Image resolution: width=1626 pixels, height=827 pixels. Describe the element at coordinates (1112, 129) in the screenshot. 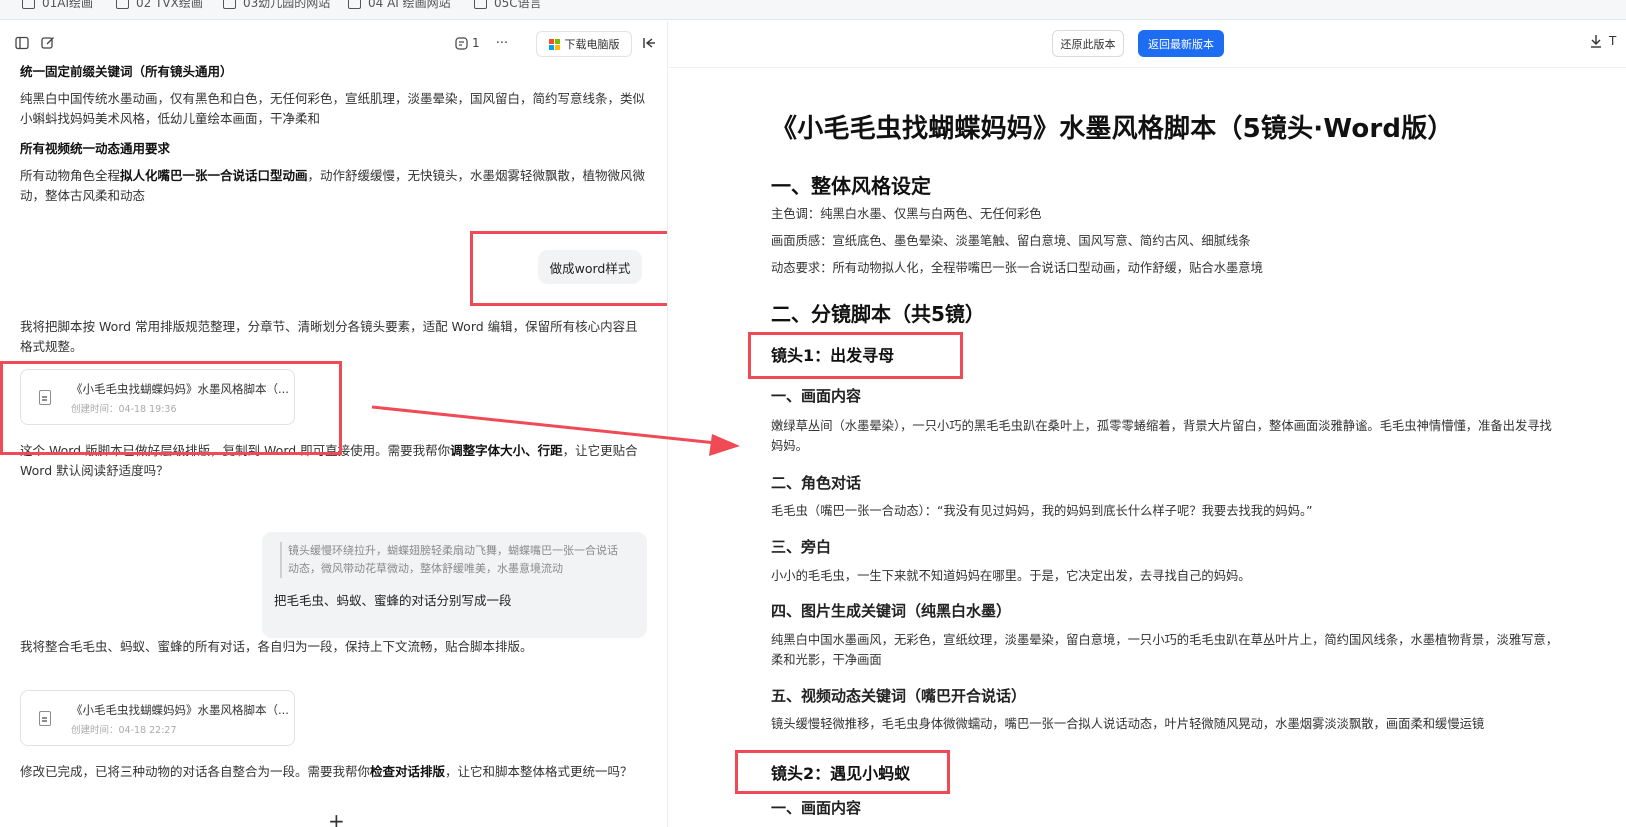

I see `document-title: 《小毛毛虫找蝴蝶妈妈》水墨风格脚本（5镜头·Word版）` at that location.